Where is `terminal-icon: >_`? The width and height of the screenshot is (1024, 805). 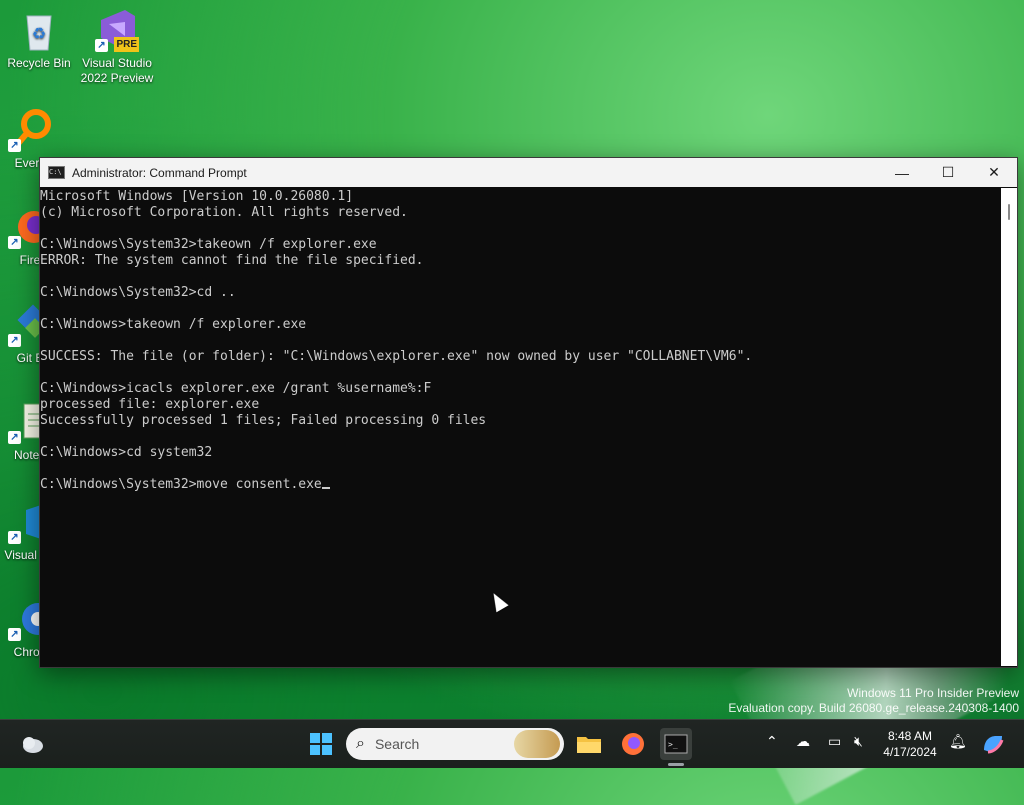
terminal-icon: >_ is located at coordinates (676, 744).